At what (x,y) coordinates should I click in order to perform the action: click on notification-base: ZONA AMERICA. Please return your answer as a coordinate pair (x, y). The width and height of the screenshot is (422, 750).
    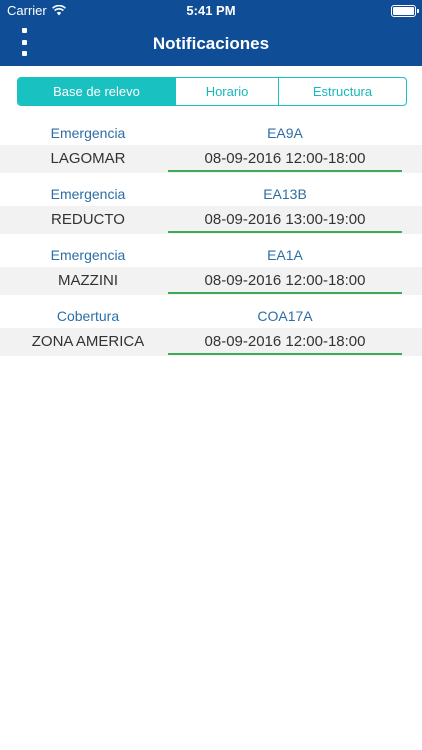
    Looking at the image, I should click on (88, 341).